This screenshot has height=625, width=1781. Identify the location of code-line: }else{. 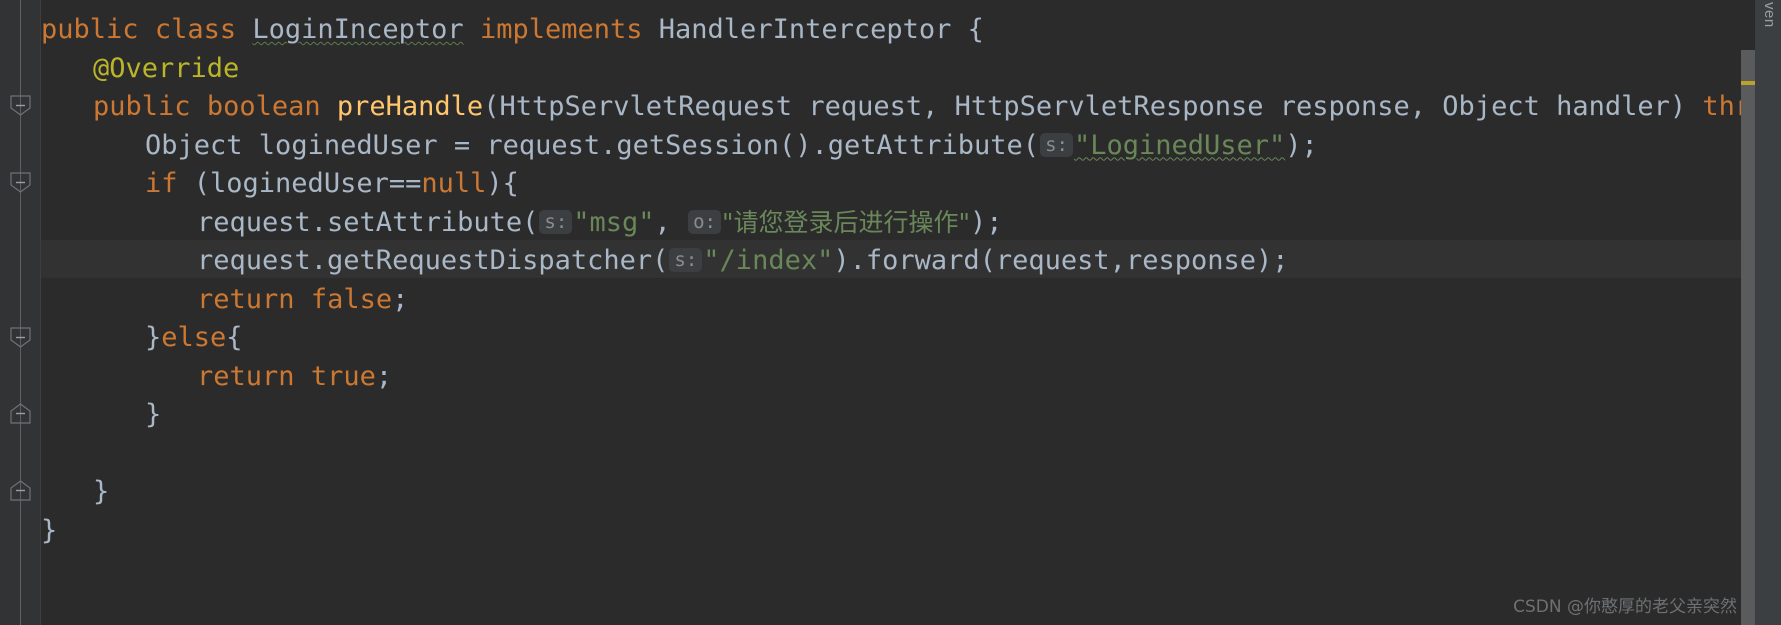
(911, 338).